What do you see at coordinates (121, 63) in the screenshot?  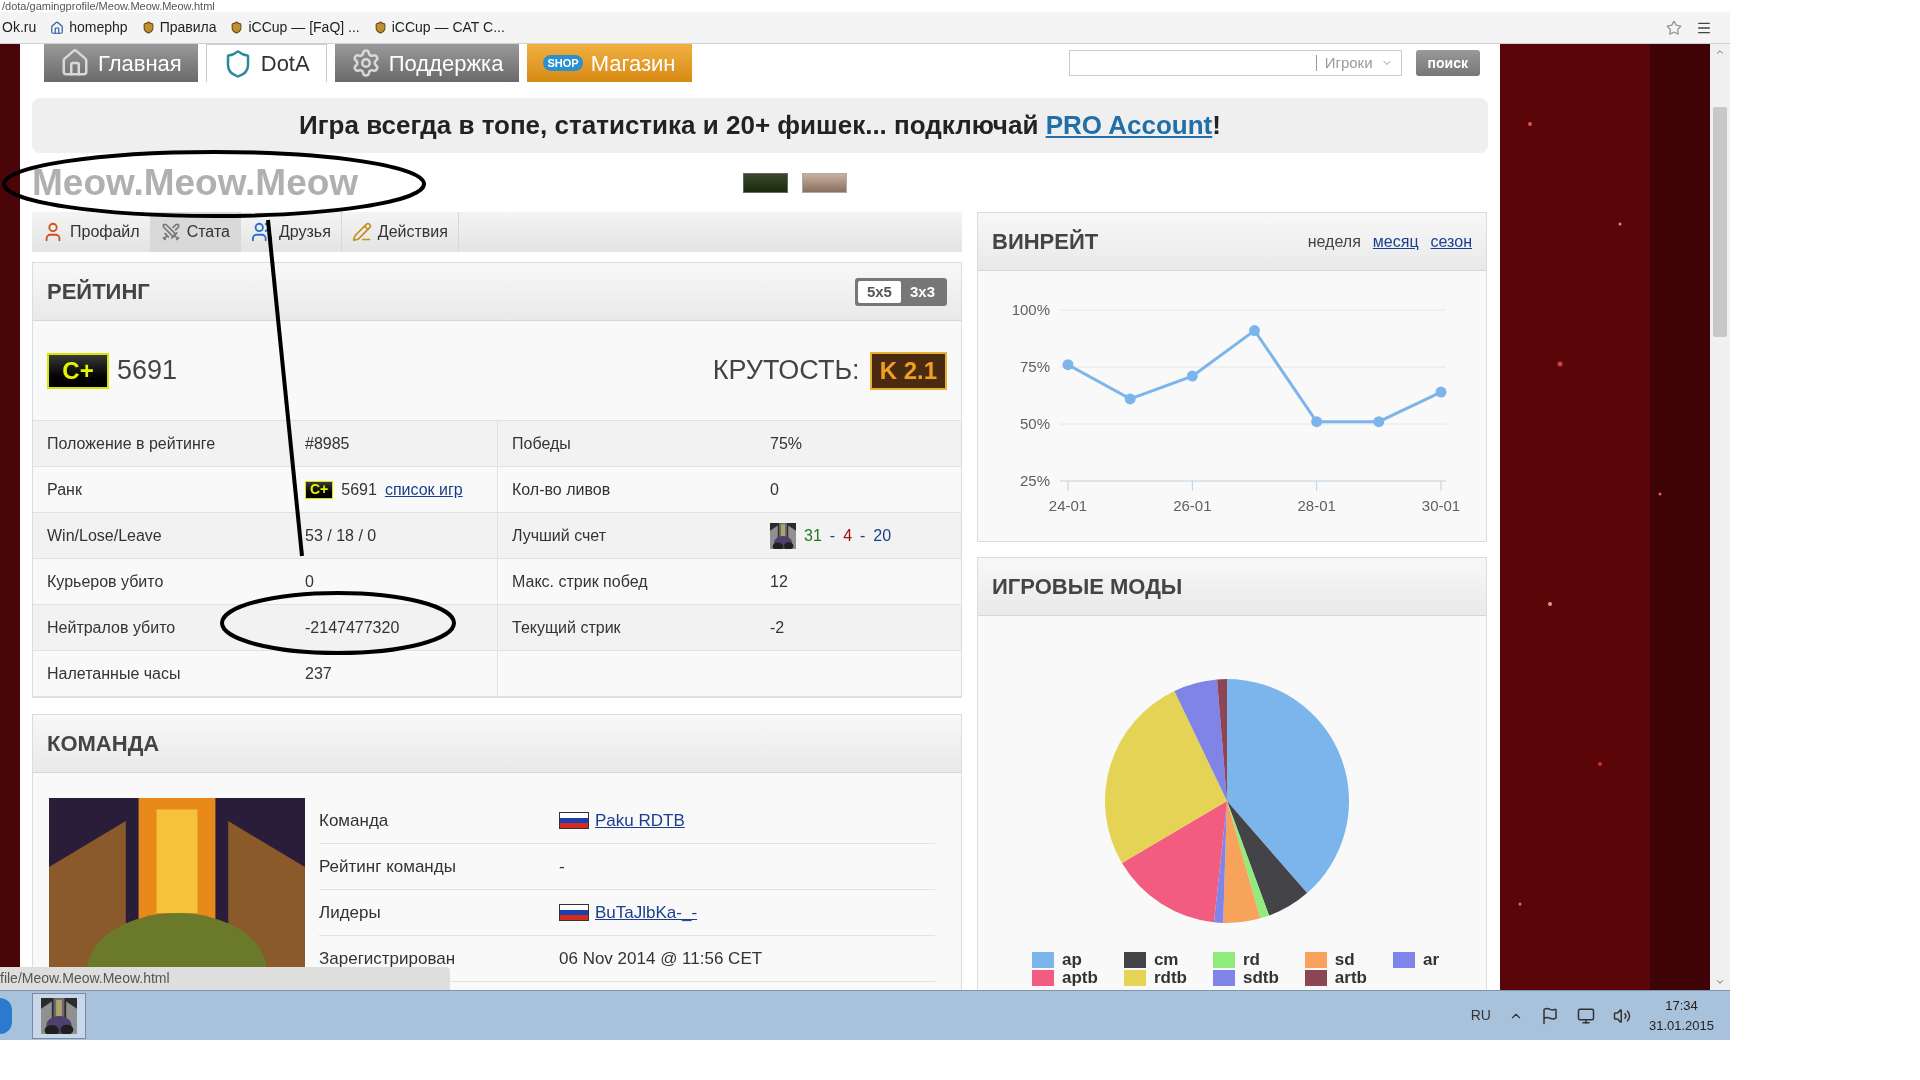 I see `nav-tab: Главная` at bounding box center [121, 63].